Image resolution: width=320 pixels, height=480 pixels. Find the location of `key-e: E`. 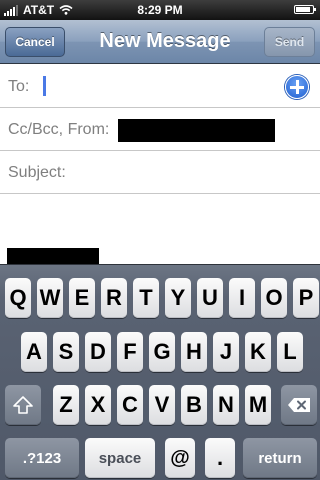

key-e: E is located at coordinates (82, 298).